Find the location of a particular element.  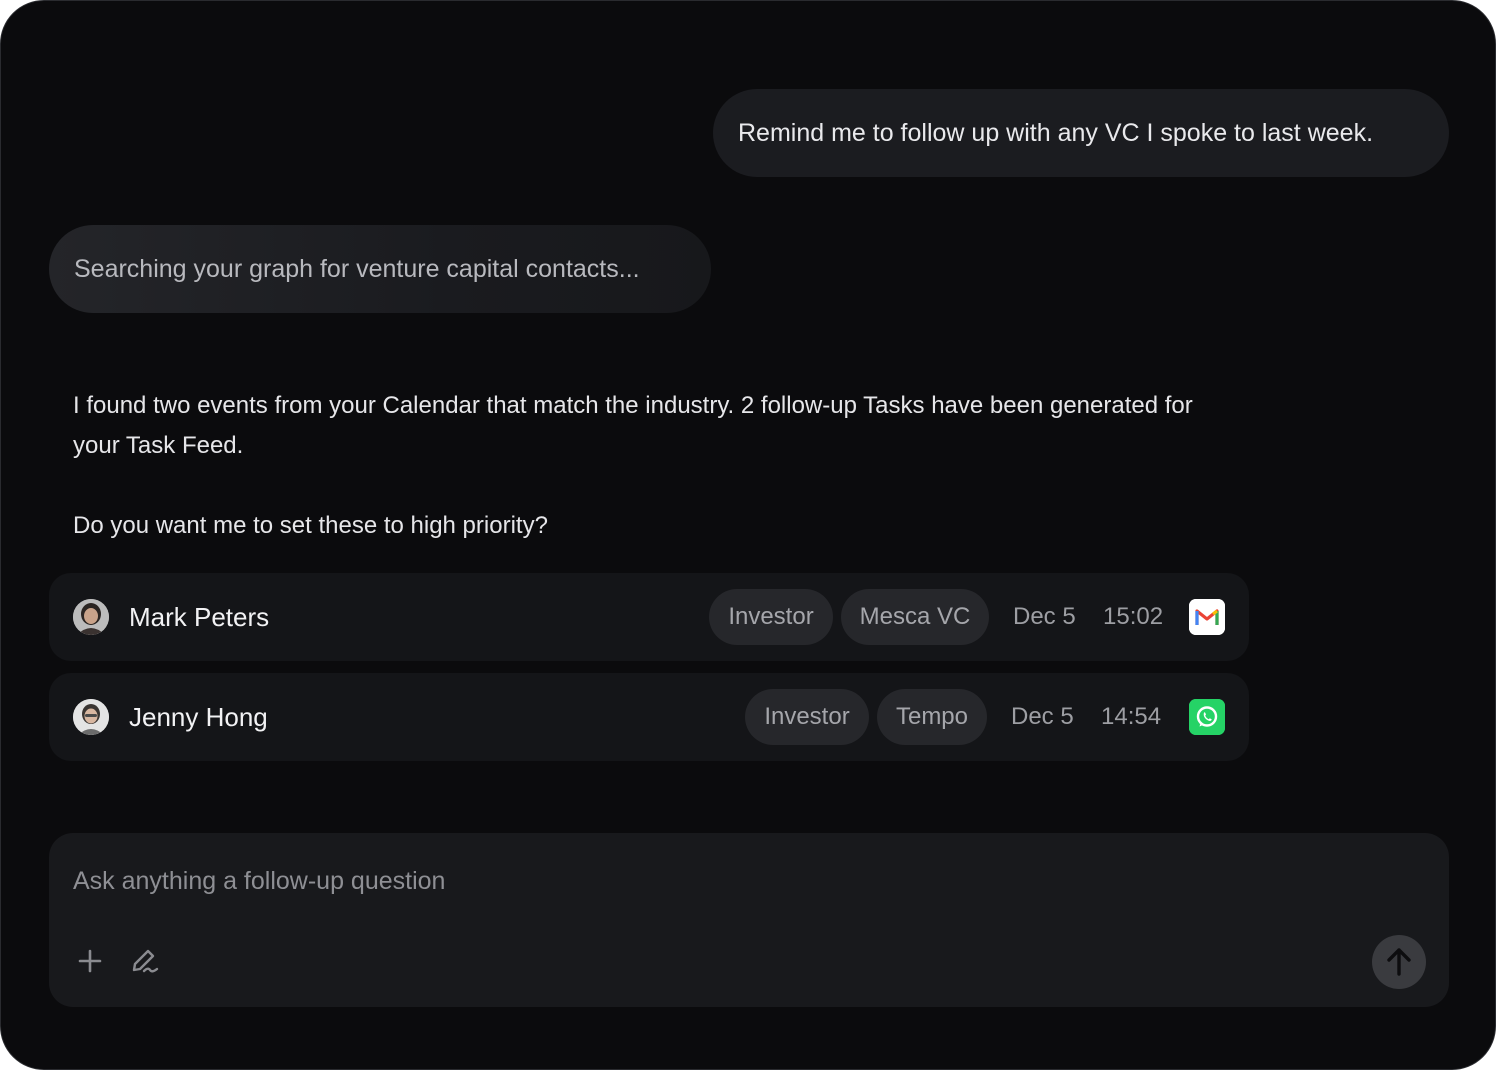

contact-row-jenny-hong: Jenny Hong Investor Tempo Dec 5 14:54 is located at coordinates (649, 717).